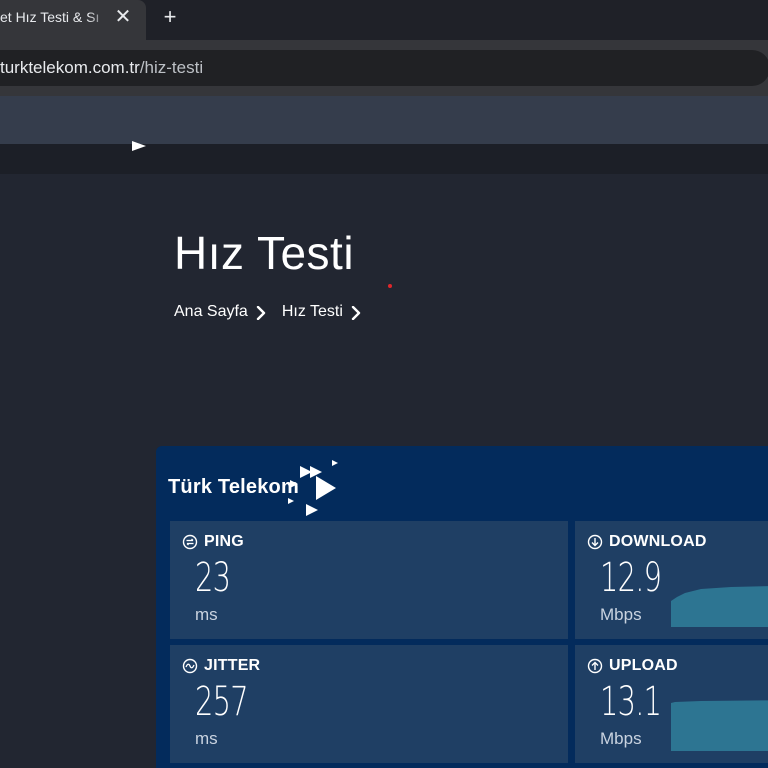 The height and width of the screenshot is (768, 768). I want to click on jitter-header: JITTER, so click(221, 666).